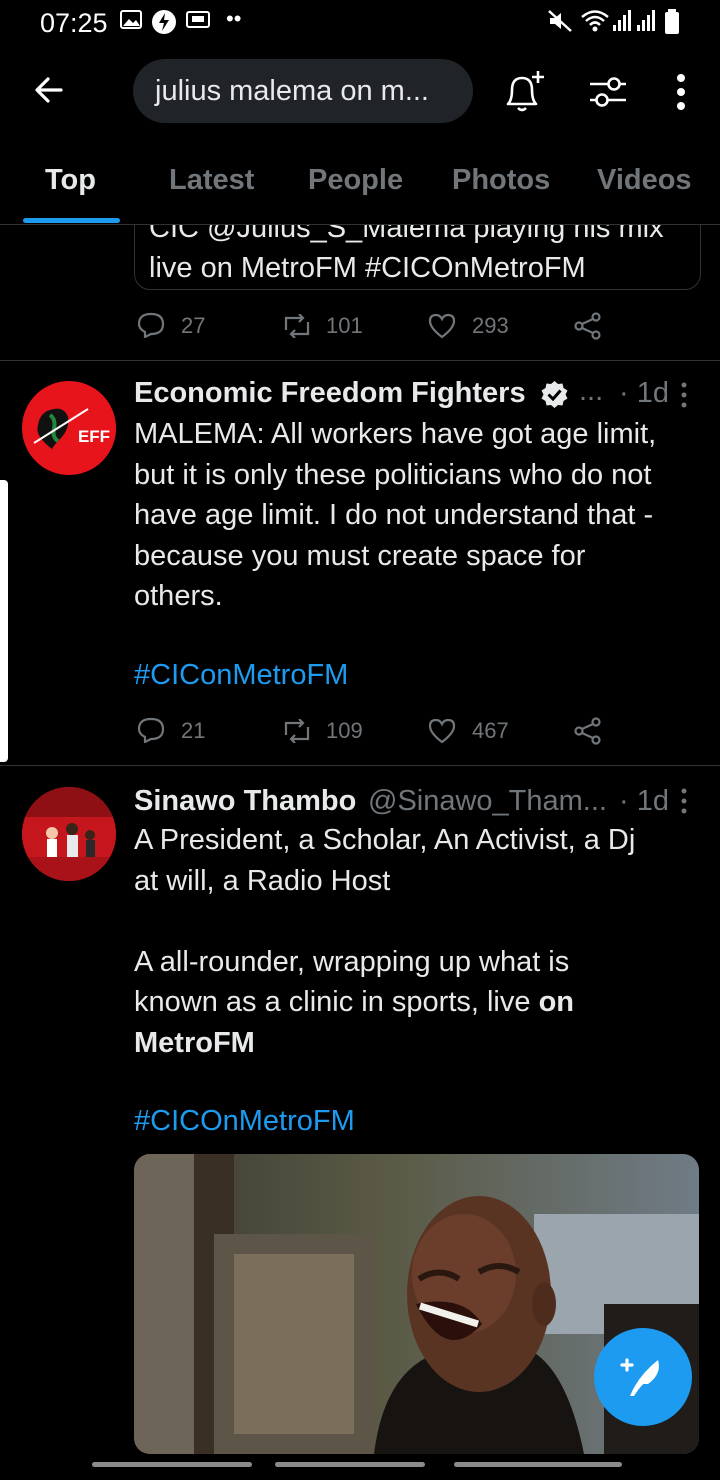 The image size is (720, 1480). What do you see at coordinates (211, 180) in the screenshot?
I see `tab-latest: Latest` at bounding box center [211, 180].